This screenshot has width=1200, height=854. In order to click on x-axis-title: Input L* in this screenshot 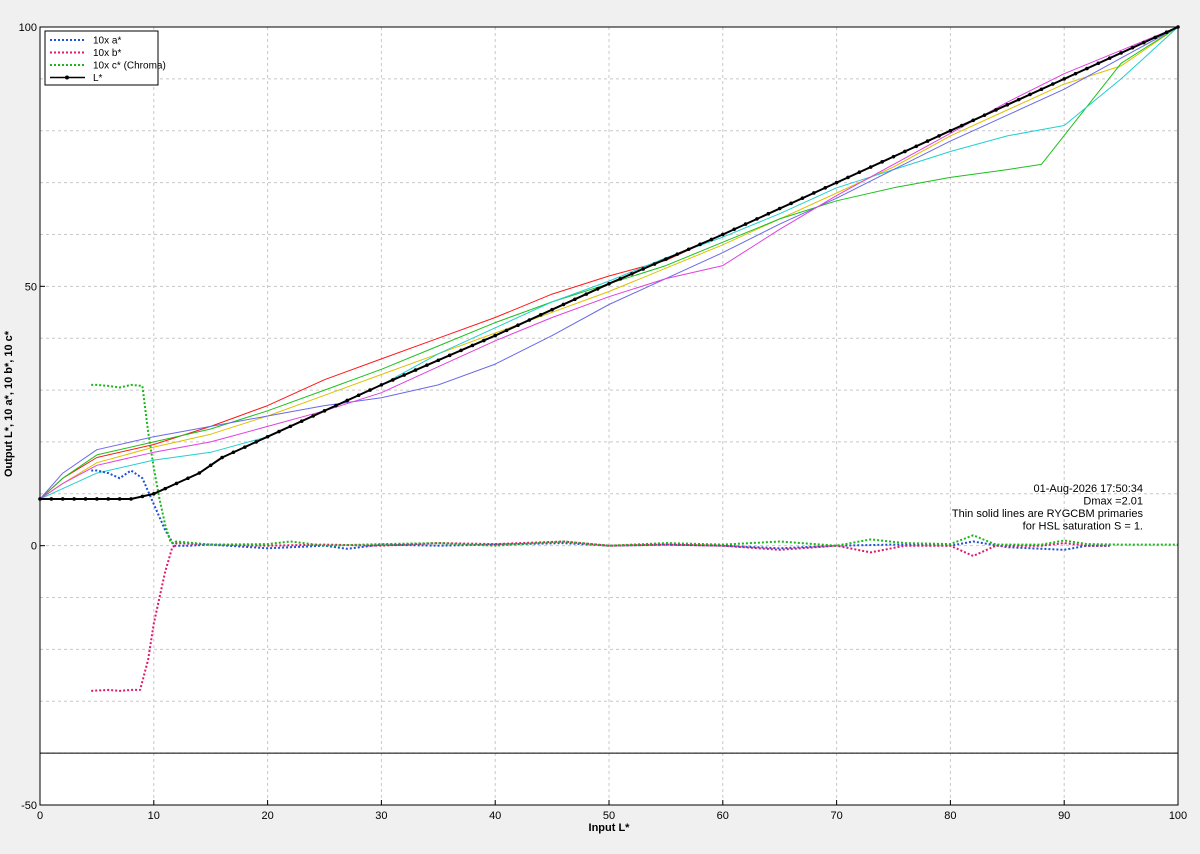, I will do `click(610, 828)`.